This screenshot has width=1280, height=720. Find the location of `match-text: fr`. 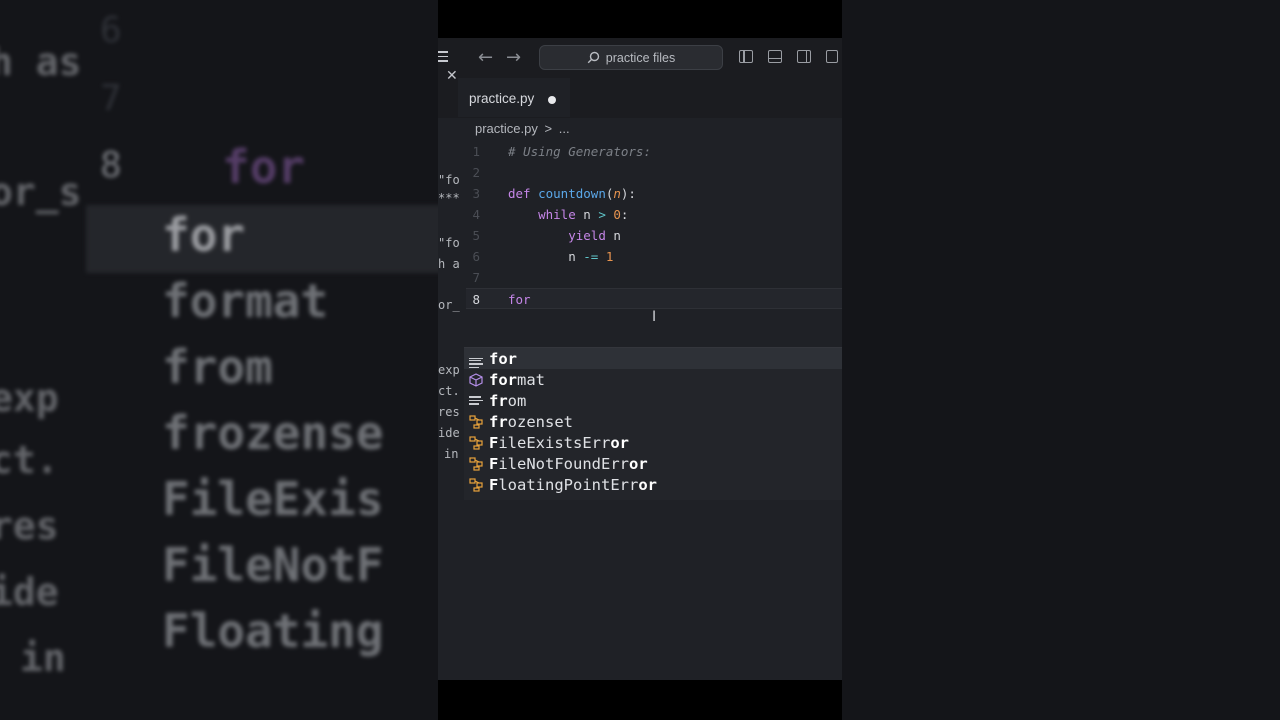

match-text: fr is located at coordinates (498, 400).